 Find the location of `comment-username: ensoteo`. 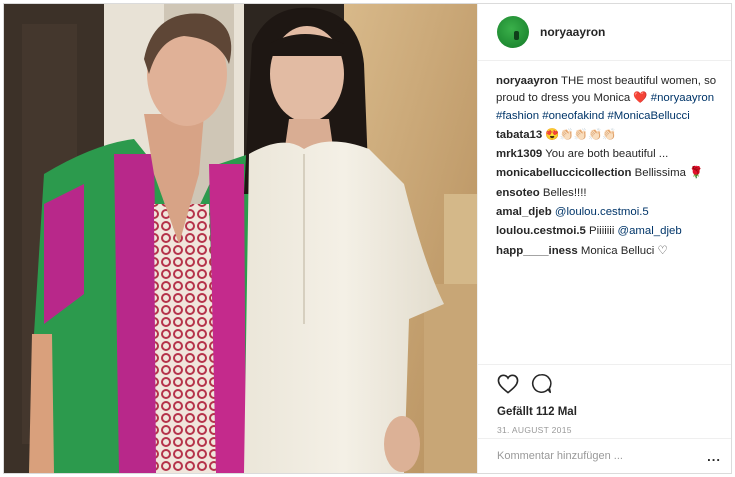

comment-username: ensoteo is located at coordinates (518, 193).